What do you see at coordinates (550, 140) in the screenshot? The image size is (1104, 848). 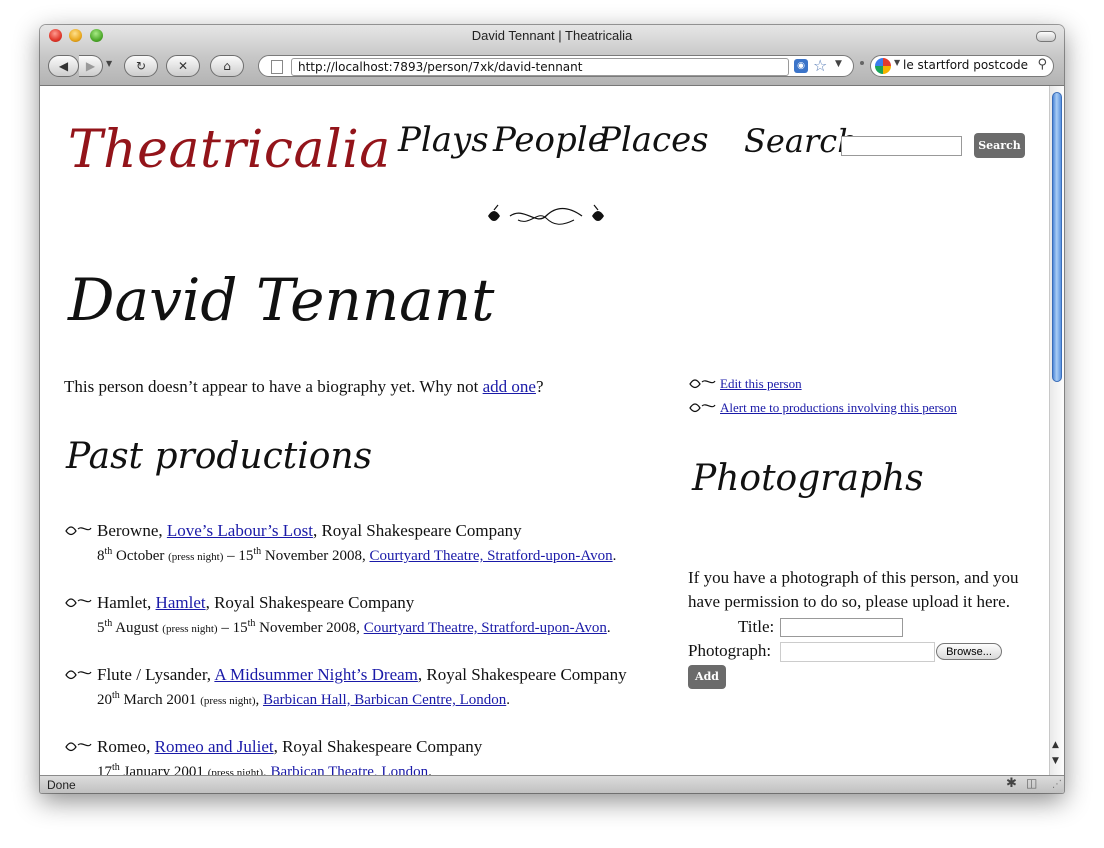 I see `nav-people-link: People` at bounding box center [550, 140].